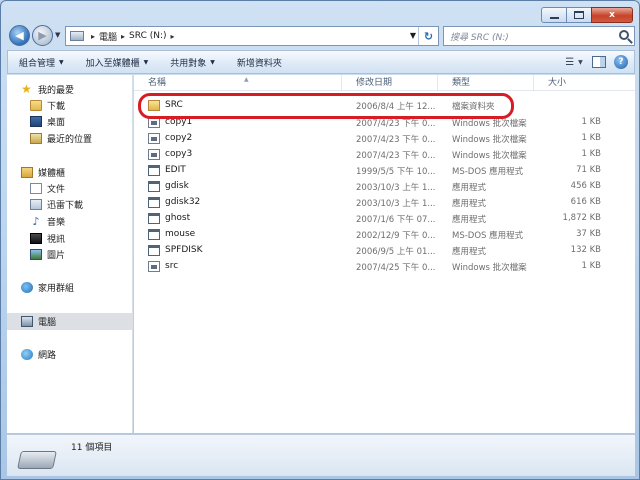 Image resolution: width=640 pixels, height=480 pixels. What do you see at coordinates (384, 218) in the screenshot?
I see `file-row: ghost 2007/1/6 下午 07... 應用程式 1,872 KB` at bounding box center [384, 218].